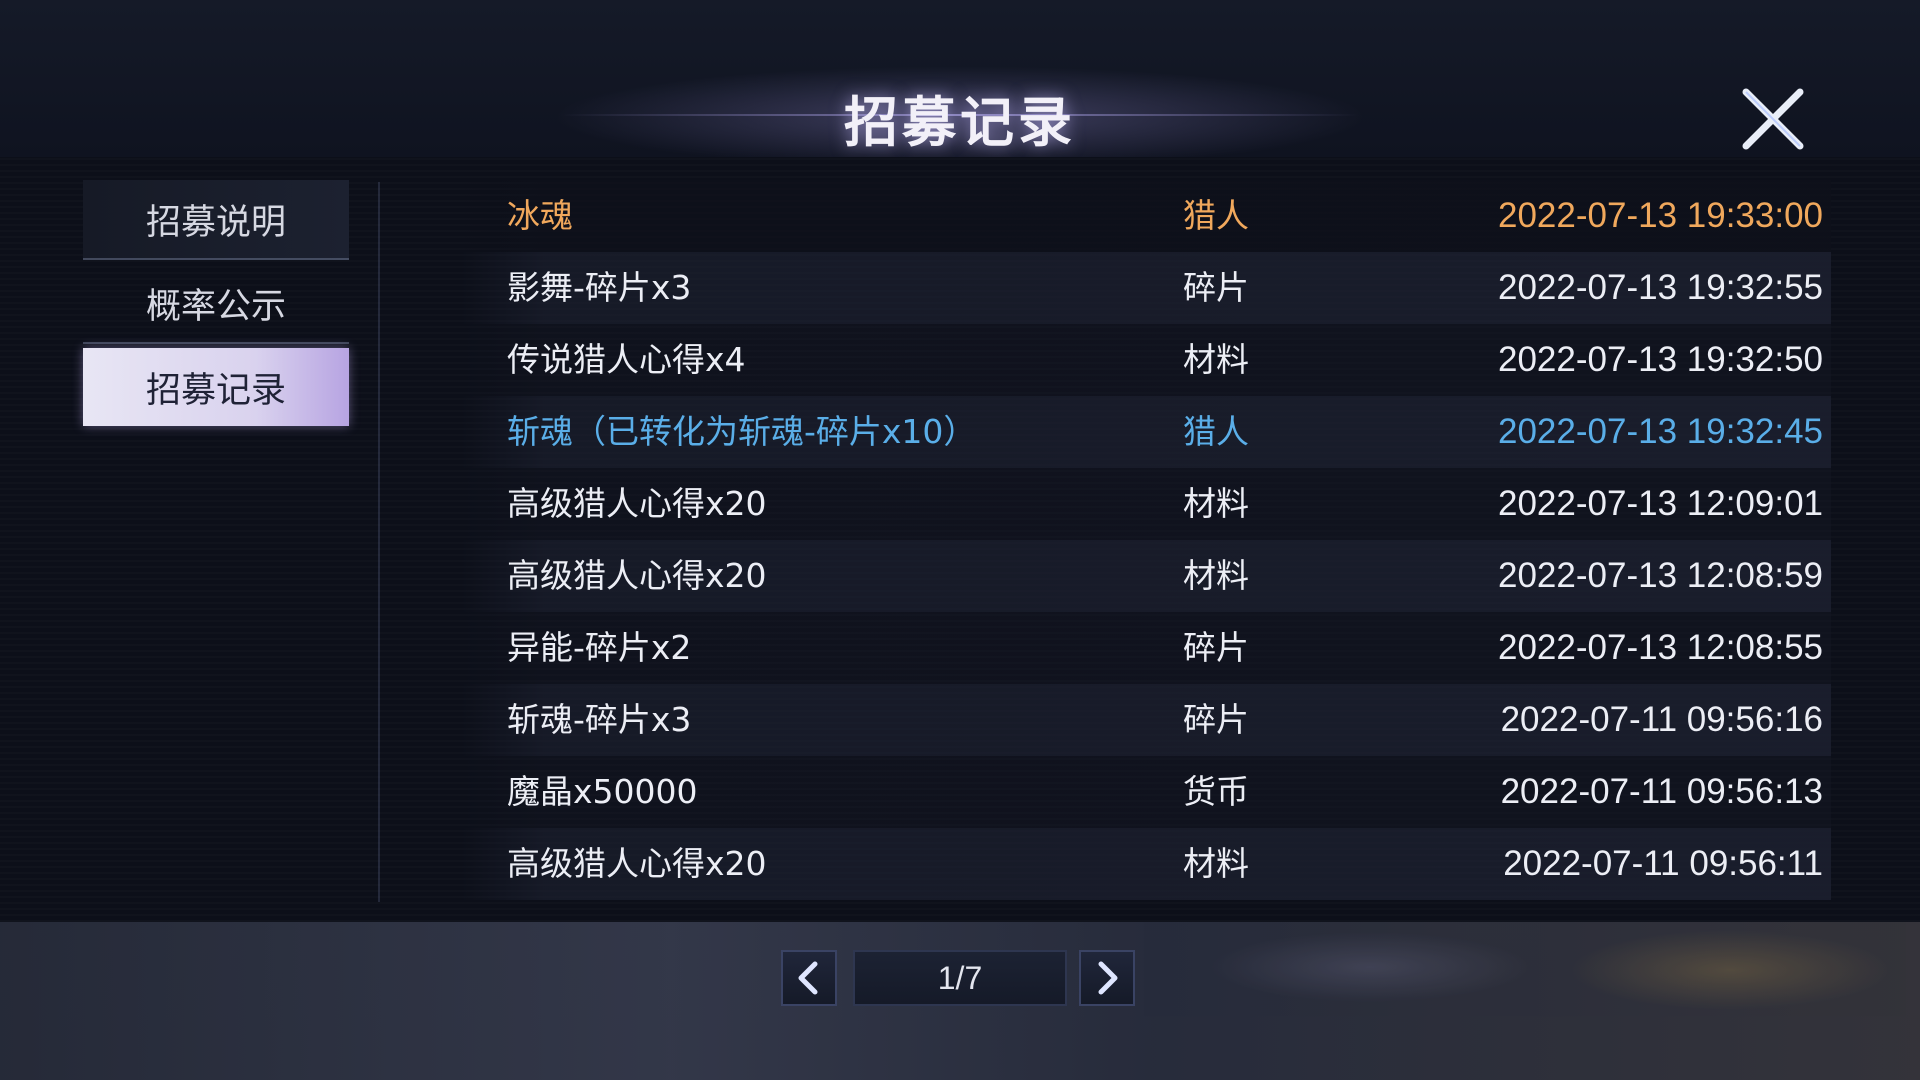 Image resolution: width=1920 pixels, height=1080 pixels. Describe the element at coordinates (742, 431) in the screenshot. I see `record-item: 斩魂（已转化为斩魂-碎片x10）` at that location.